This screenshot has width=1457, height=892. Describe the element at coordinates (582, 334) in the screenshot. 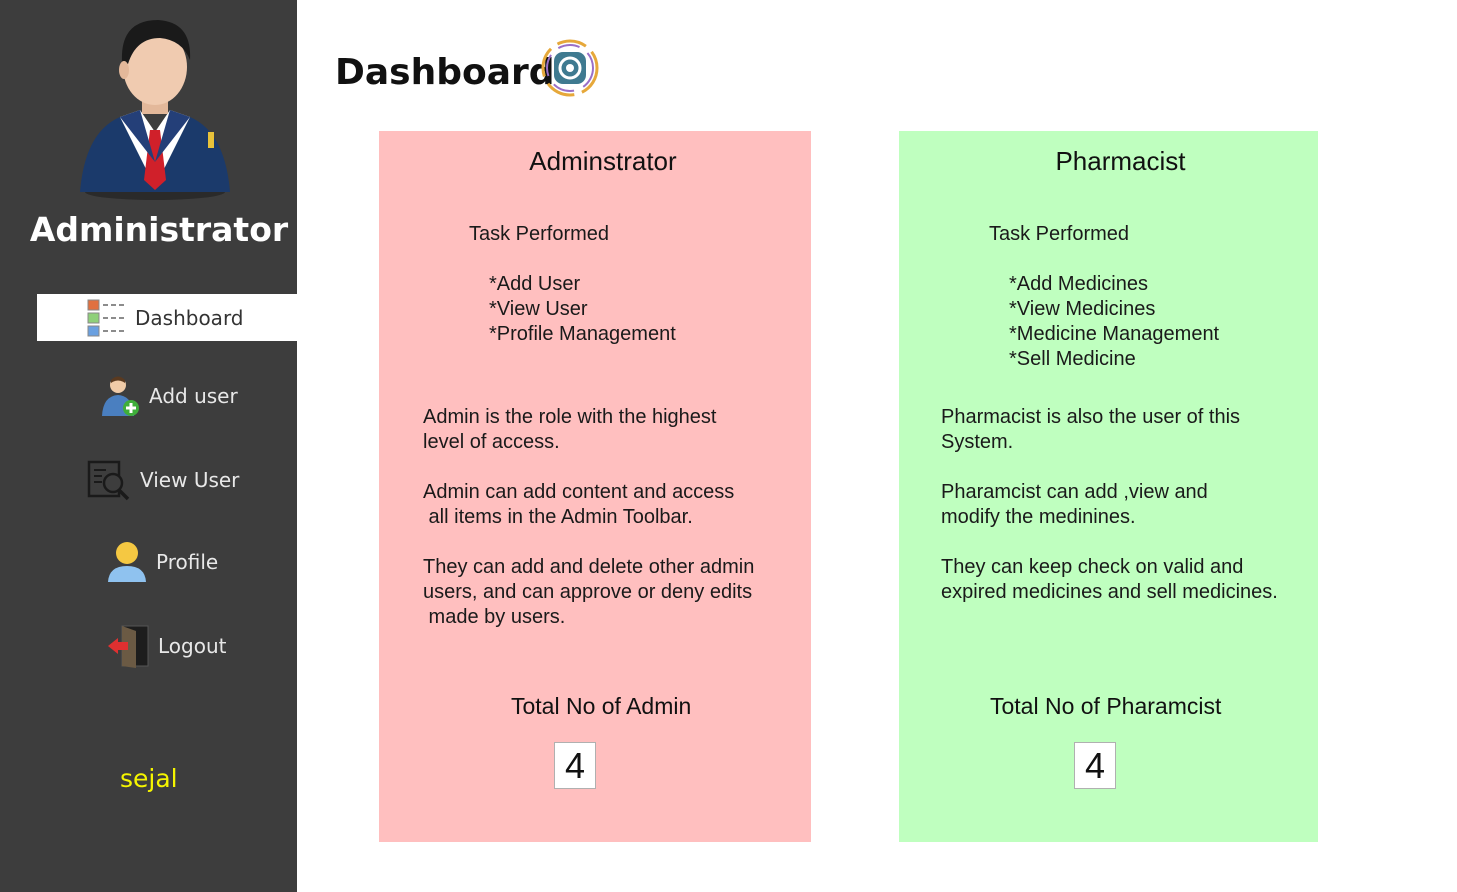

I see `admin-task-item: *Profile Management` at that location.